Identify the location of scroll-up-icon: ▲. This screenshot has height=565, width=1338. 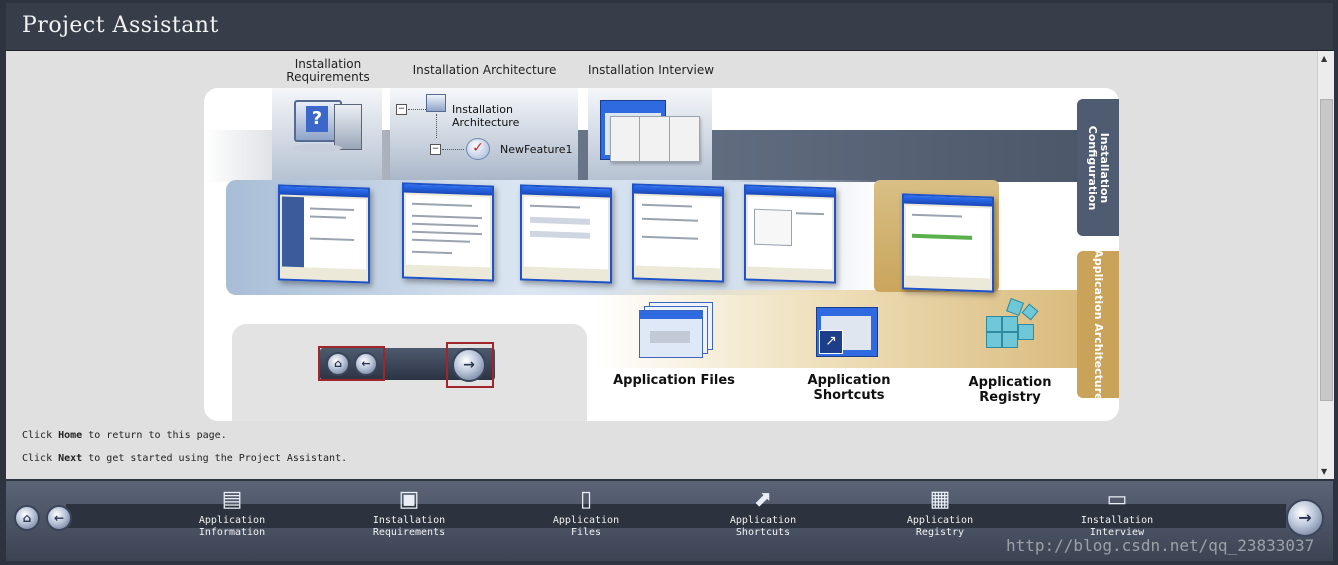
(1324, 58).